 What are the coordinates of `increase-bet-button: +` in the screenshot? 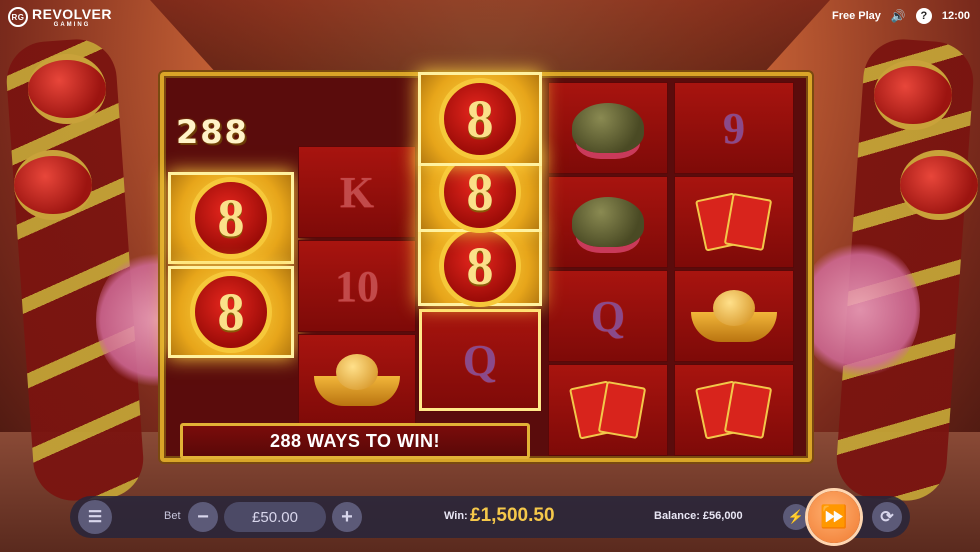 It's located at (347, 517).